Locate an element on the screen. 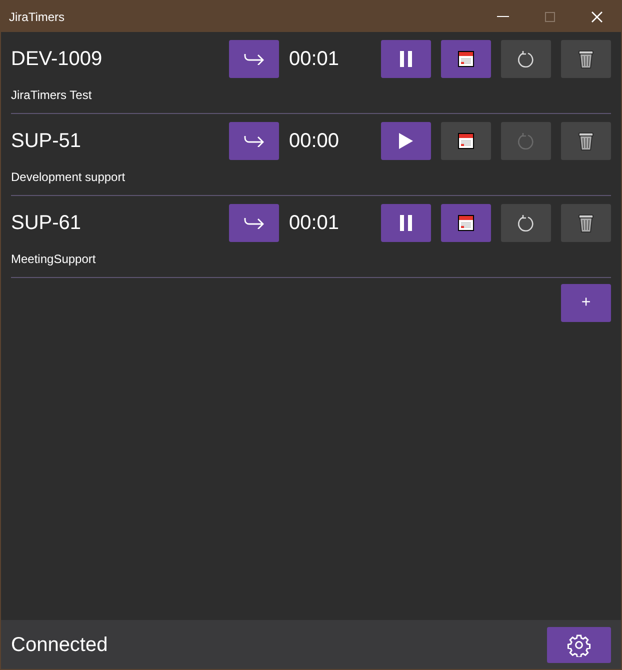  issue-key: SUP-61 is located at coordinates (120, 223).